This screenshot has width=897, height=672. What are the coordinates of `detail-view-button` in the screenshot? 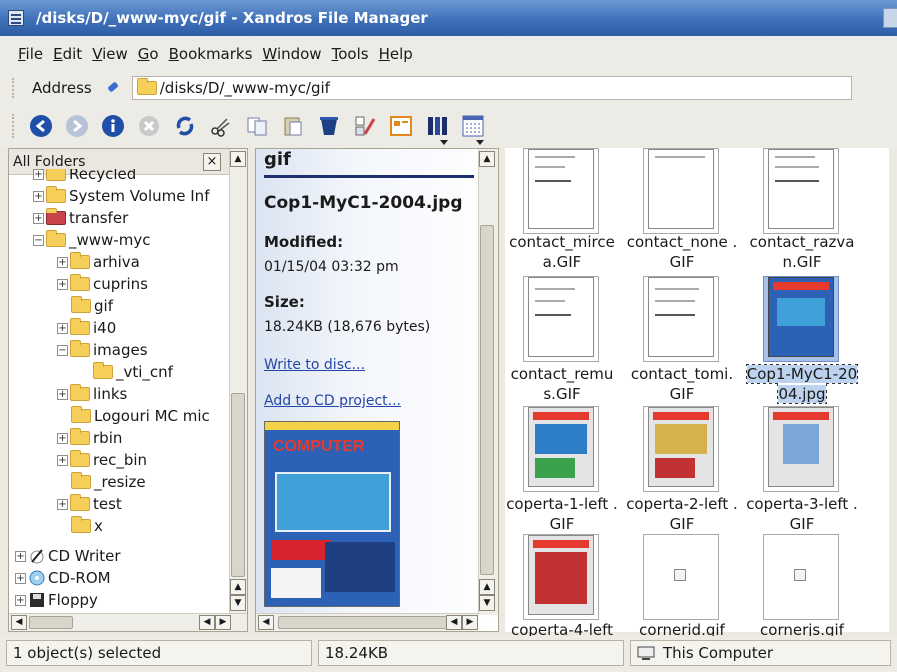 It's located at (473, 129).